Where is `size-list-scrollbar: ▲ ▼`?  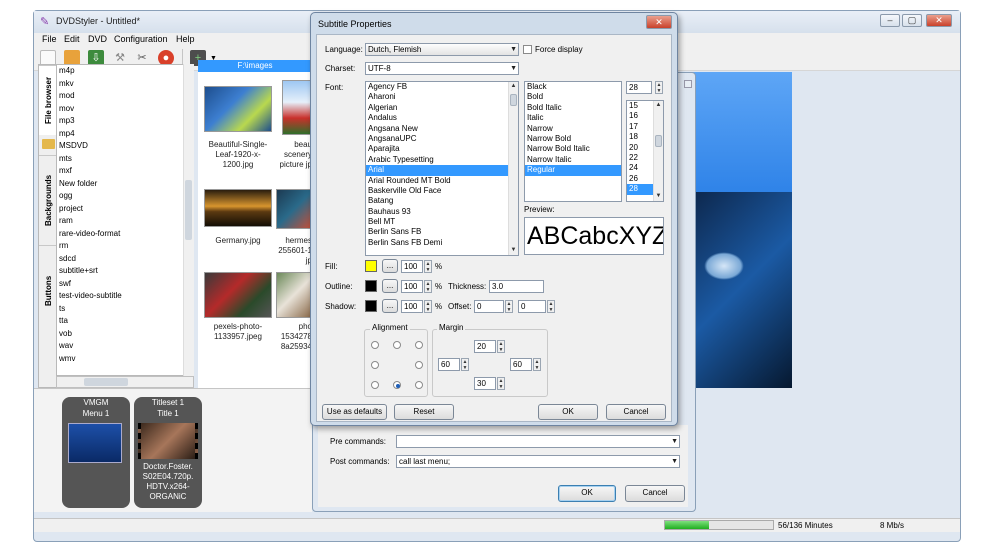
size-list-scrollbar: ▲ ▼ is located at coordinates (658, 151).